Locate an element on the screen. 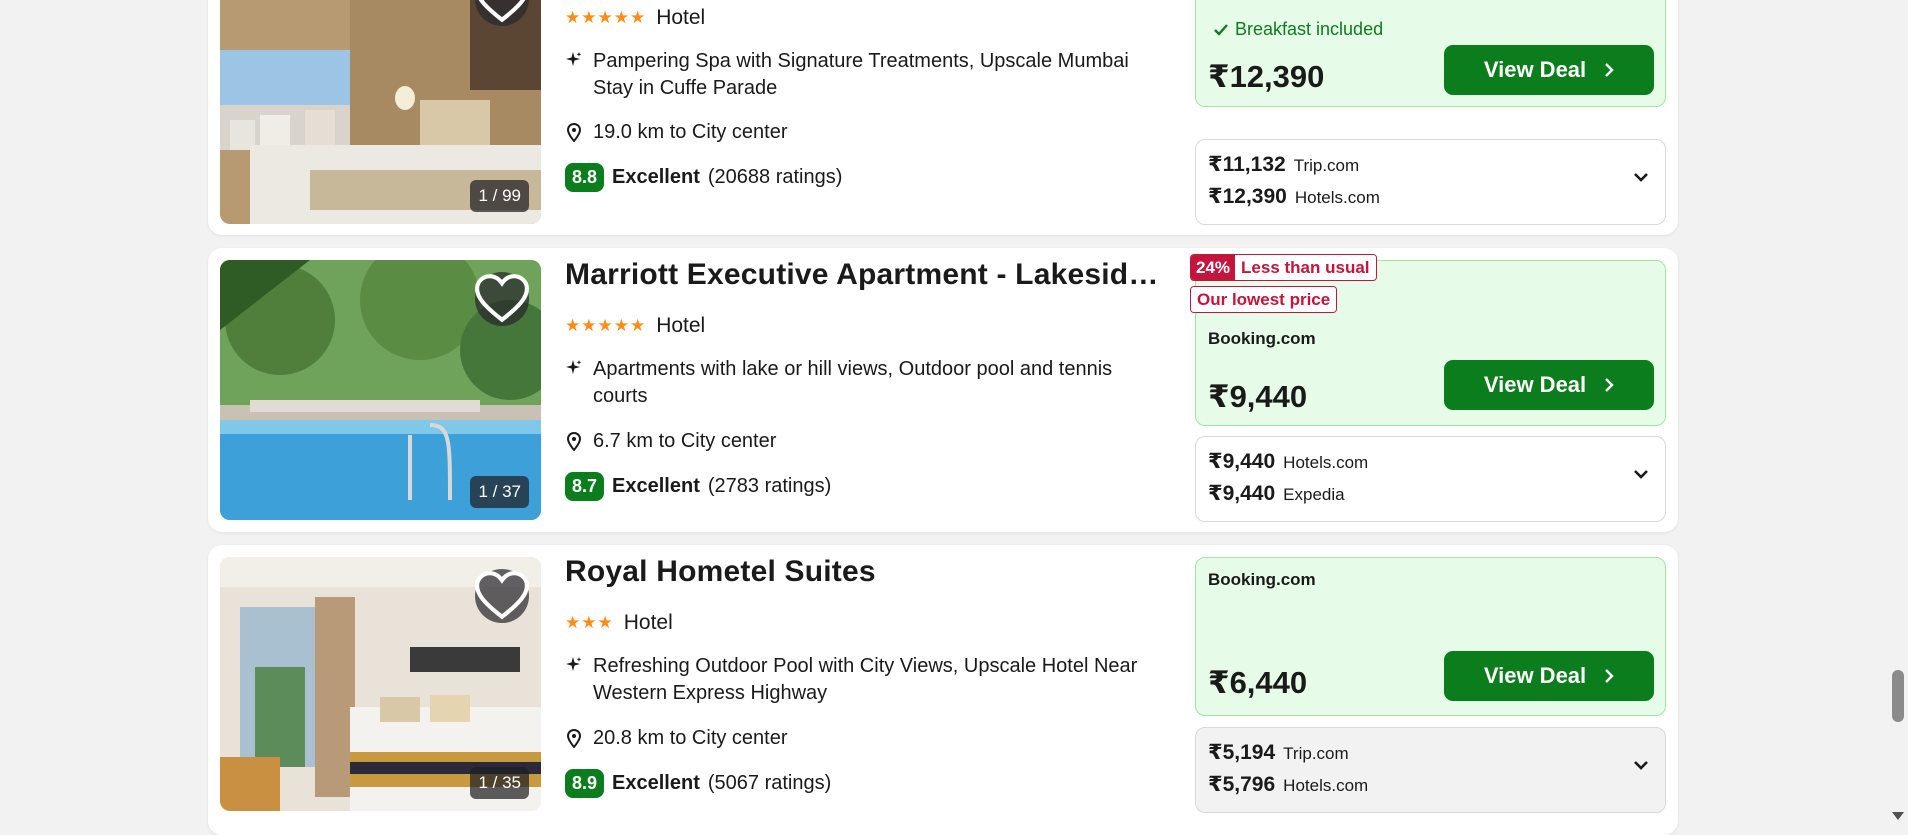  other-price-row: ₹12,390 Hotels.com is located at coordinates (1294, 196).